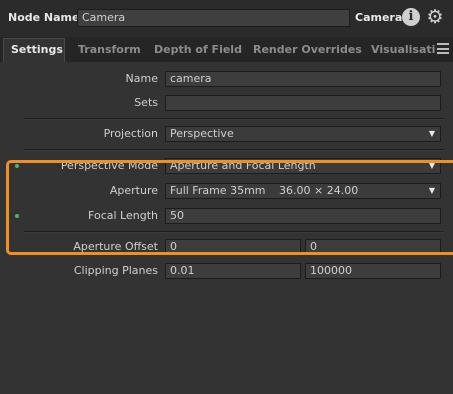 This screenshot has height=394, width=453. Describe the element at coordinates (379, 17) in the screenshot. I see `node-type-label: Camera` at that location.